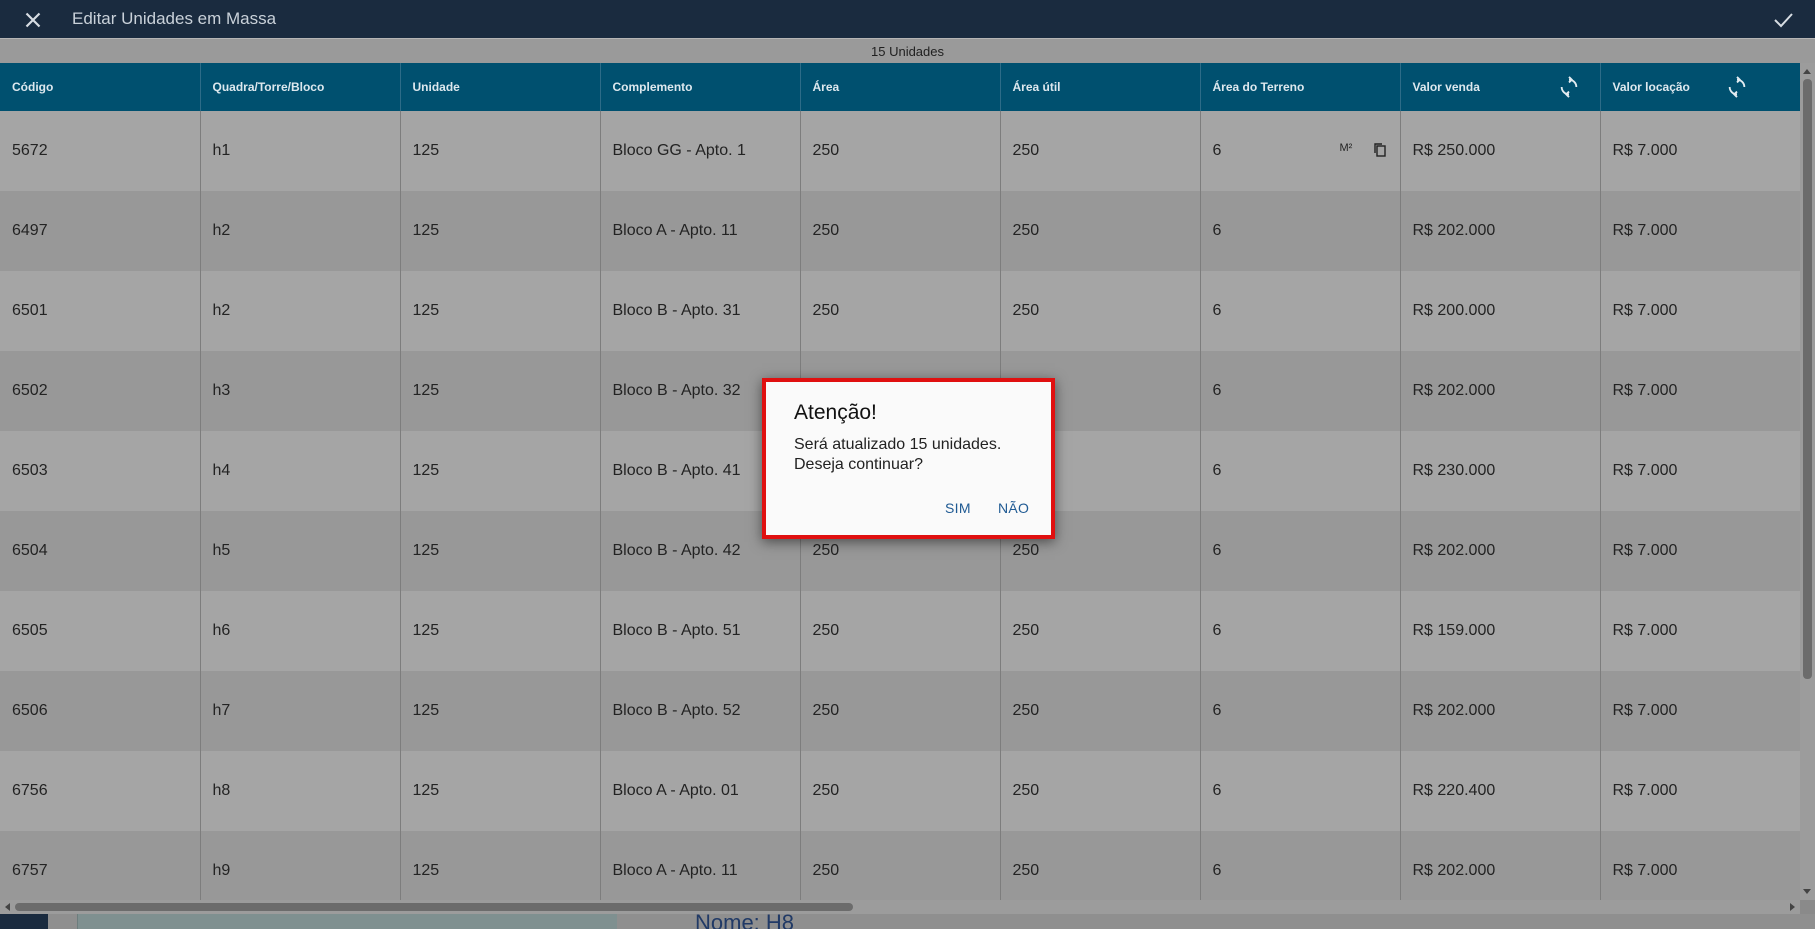  I want to click on cell-complemento: Bloco B - Apto. 52, so click(700, 711).